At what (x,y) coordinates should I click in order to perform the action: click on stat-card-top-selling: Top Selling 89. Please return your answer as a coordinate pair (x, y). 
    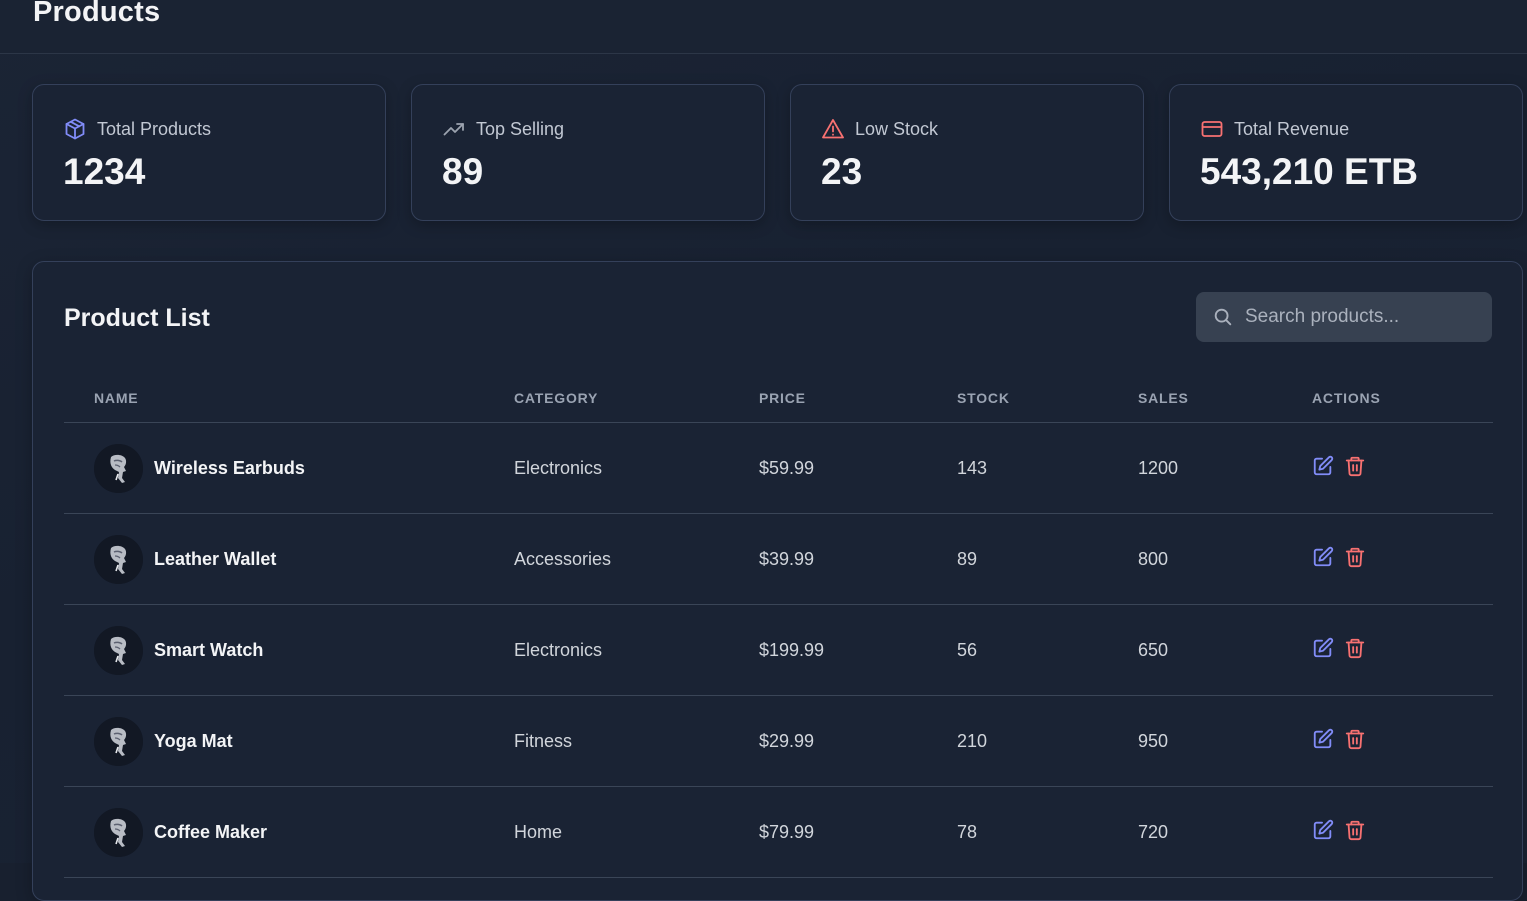
    Looking at the image, I should click on (588, 152).